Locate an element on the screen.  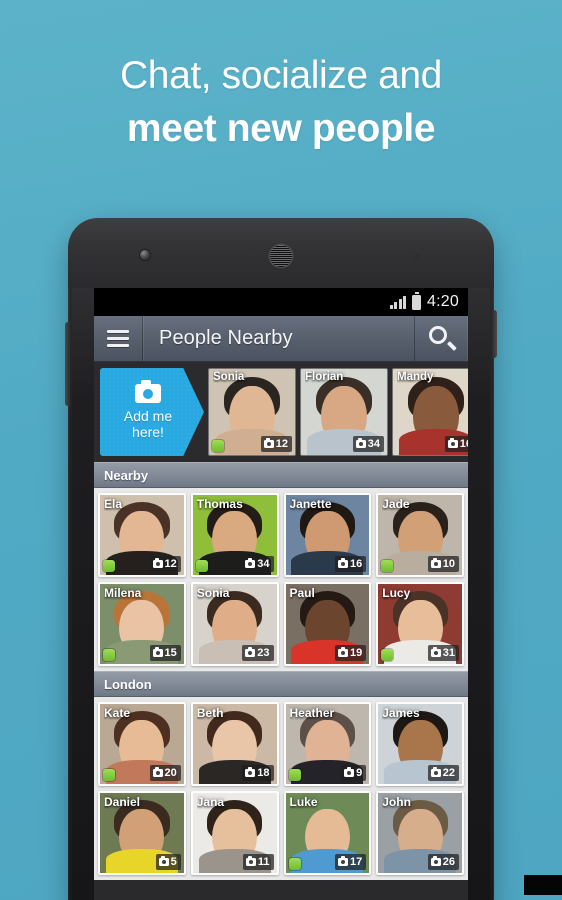
earpiece-speaker-icon is located at coordinates (281, 256).